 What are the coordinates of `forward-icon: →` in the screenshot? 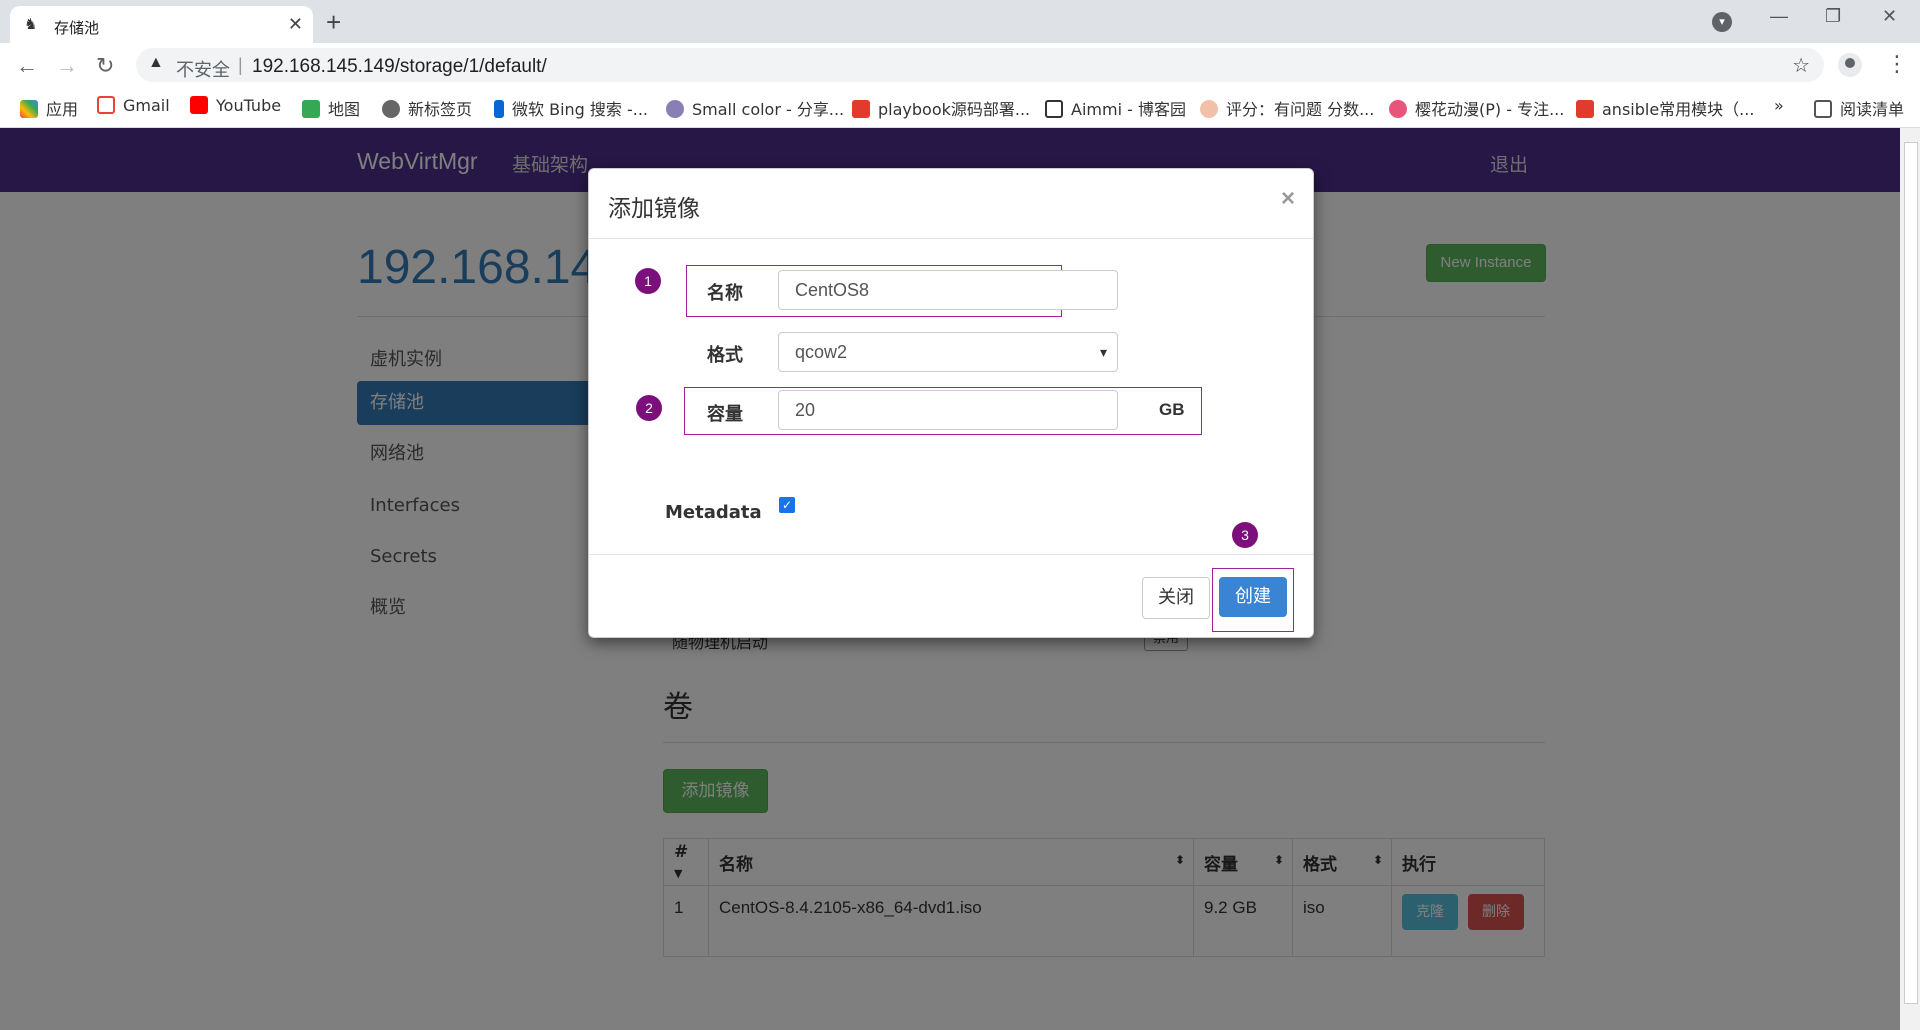 It's located at (67, 66).